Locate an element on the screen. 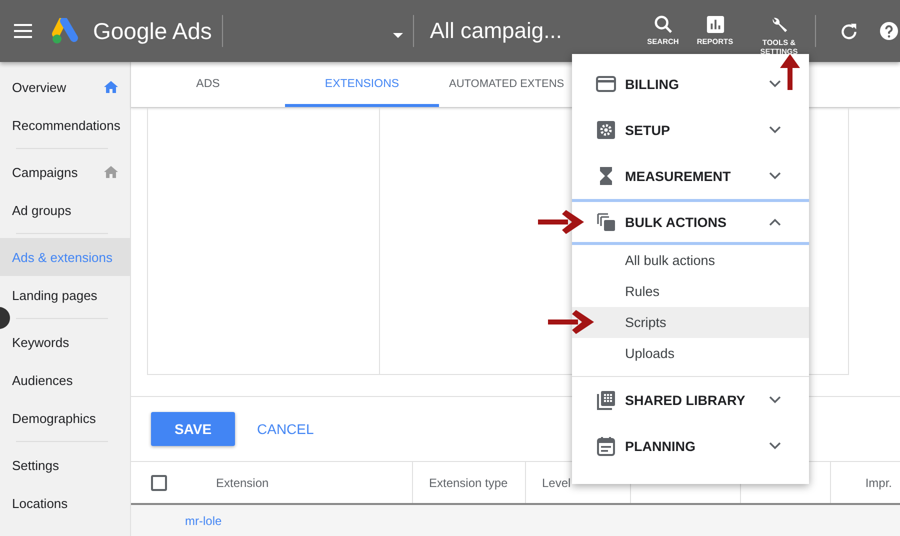 The width and height of the screenshot is (900, 536). sidebar-item: Demographics is located at coordinates (65, 418).